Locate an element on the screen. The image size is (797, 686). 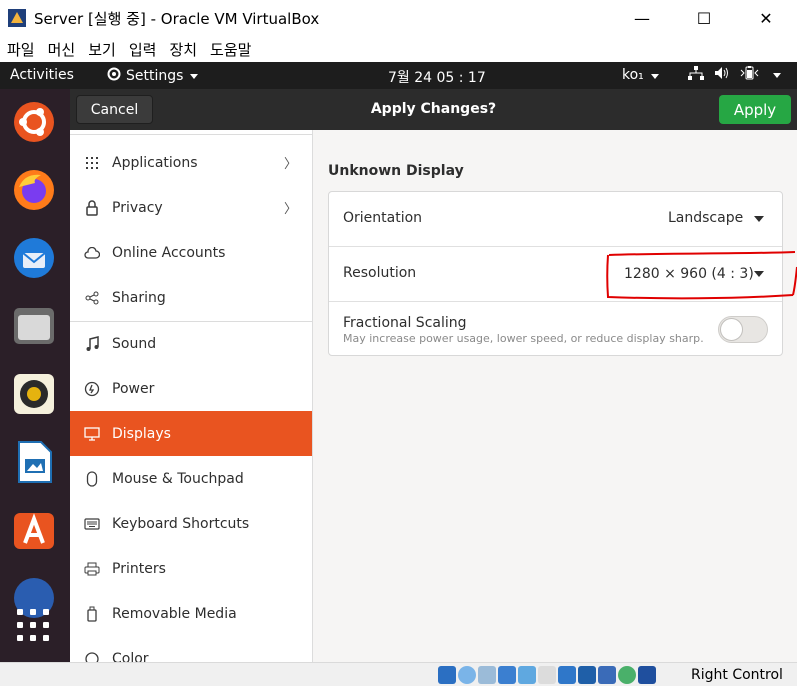
cloud-icon is located at coordinates (92, 253).